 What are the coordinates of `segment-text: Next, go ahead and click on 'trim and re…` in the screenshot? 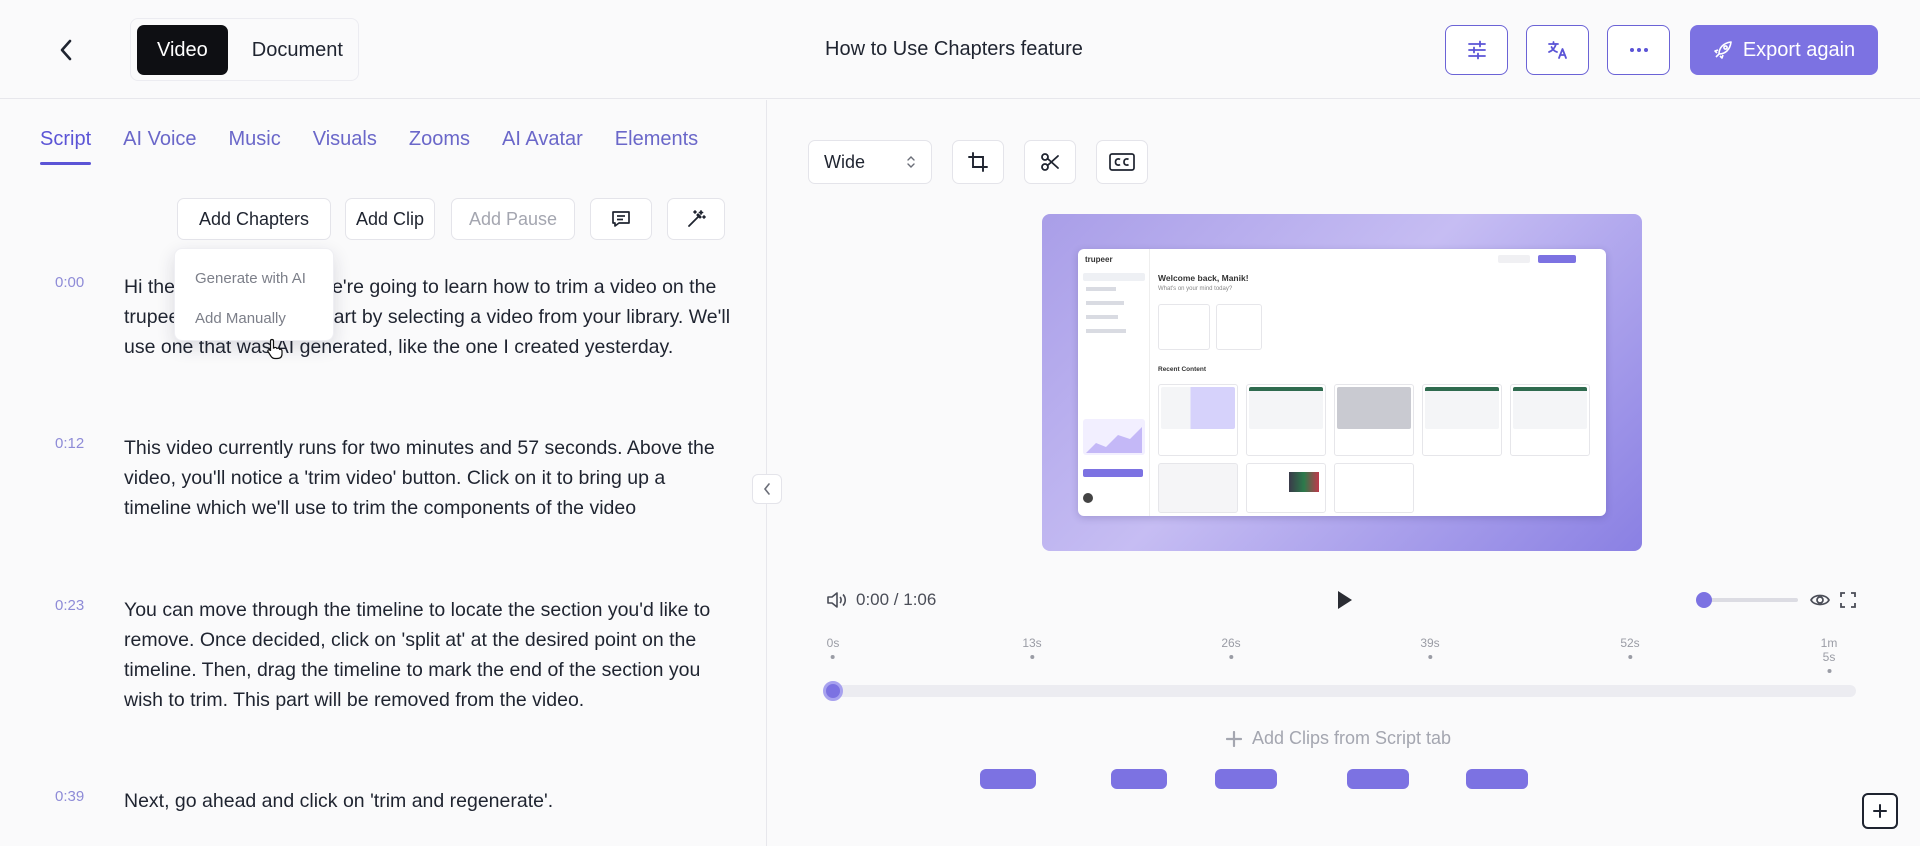 It's located at (429, 801).